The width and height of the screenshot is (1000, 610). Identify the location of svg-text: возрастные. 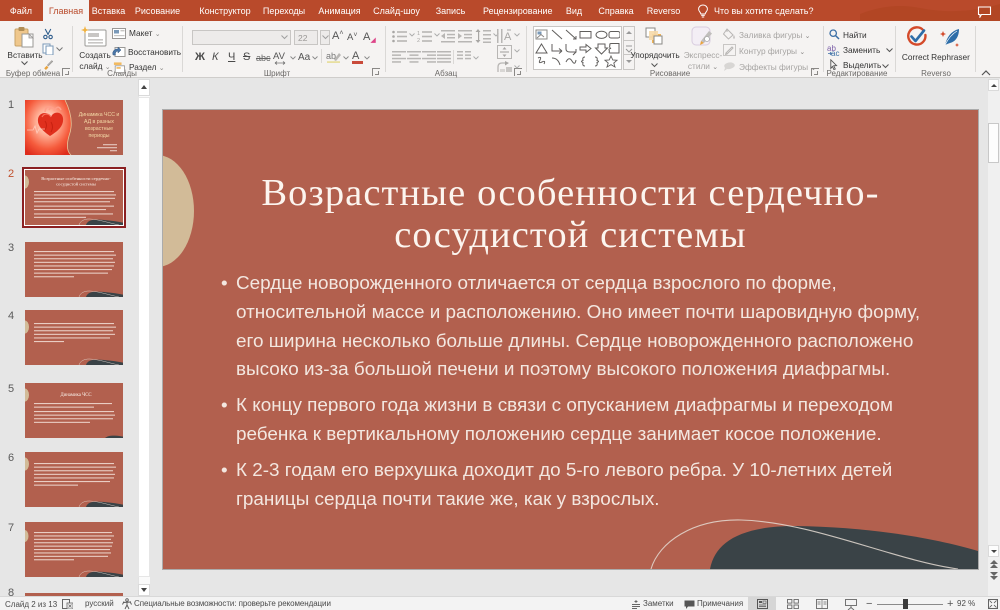
(99, 129).